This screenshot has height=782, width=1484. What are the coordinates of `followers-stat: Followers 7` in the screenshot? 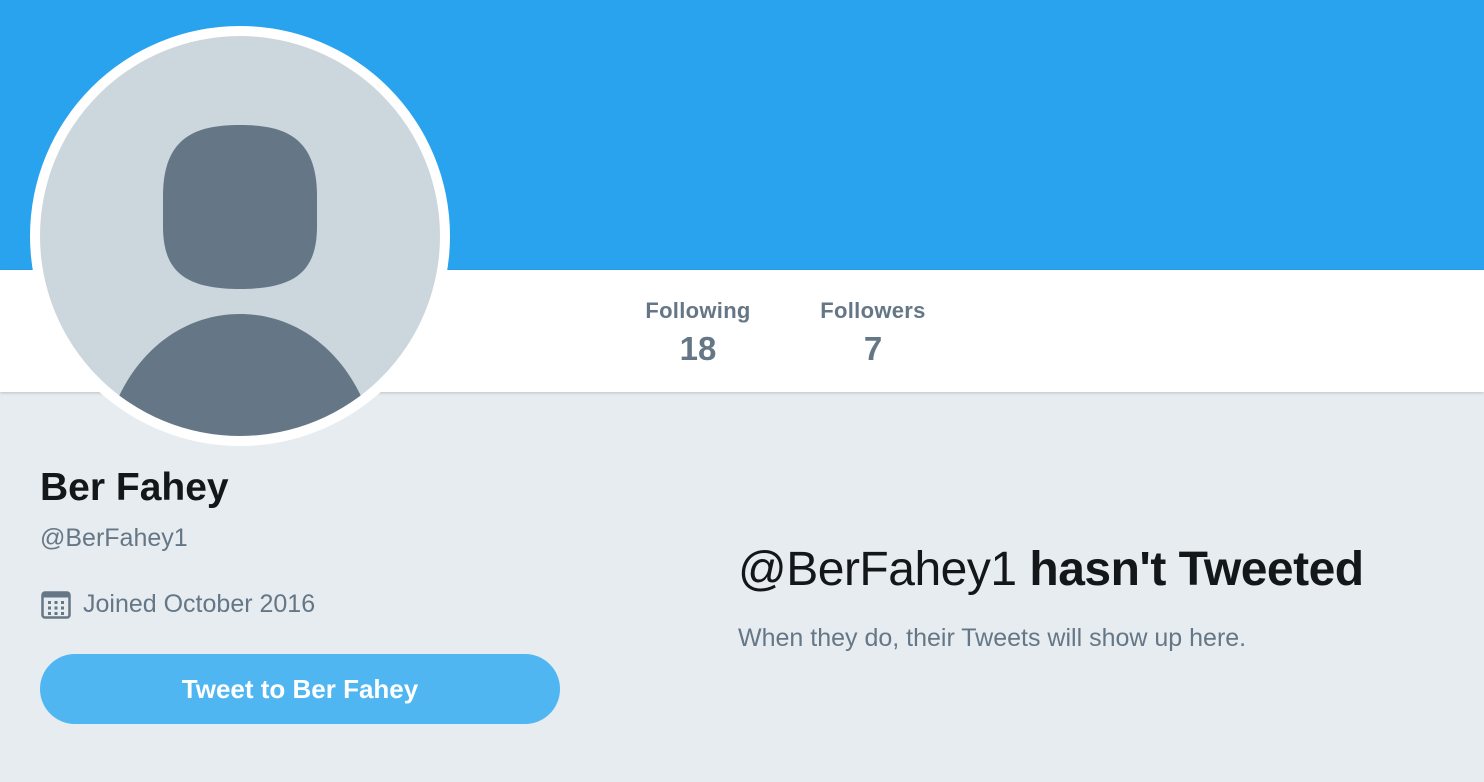 It's located at (873, 333).